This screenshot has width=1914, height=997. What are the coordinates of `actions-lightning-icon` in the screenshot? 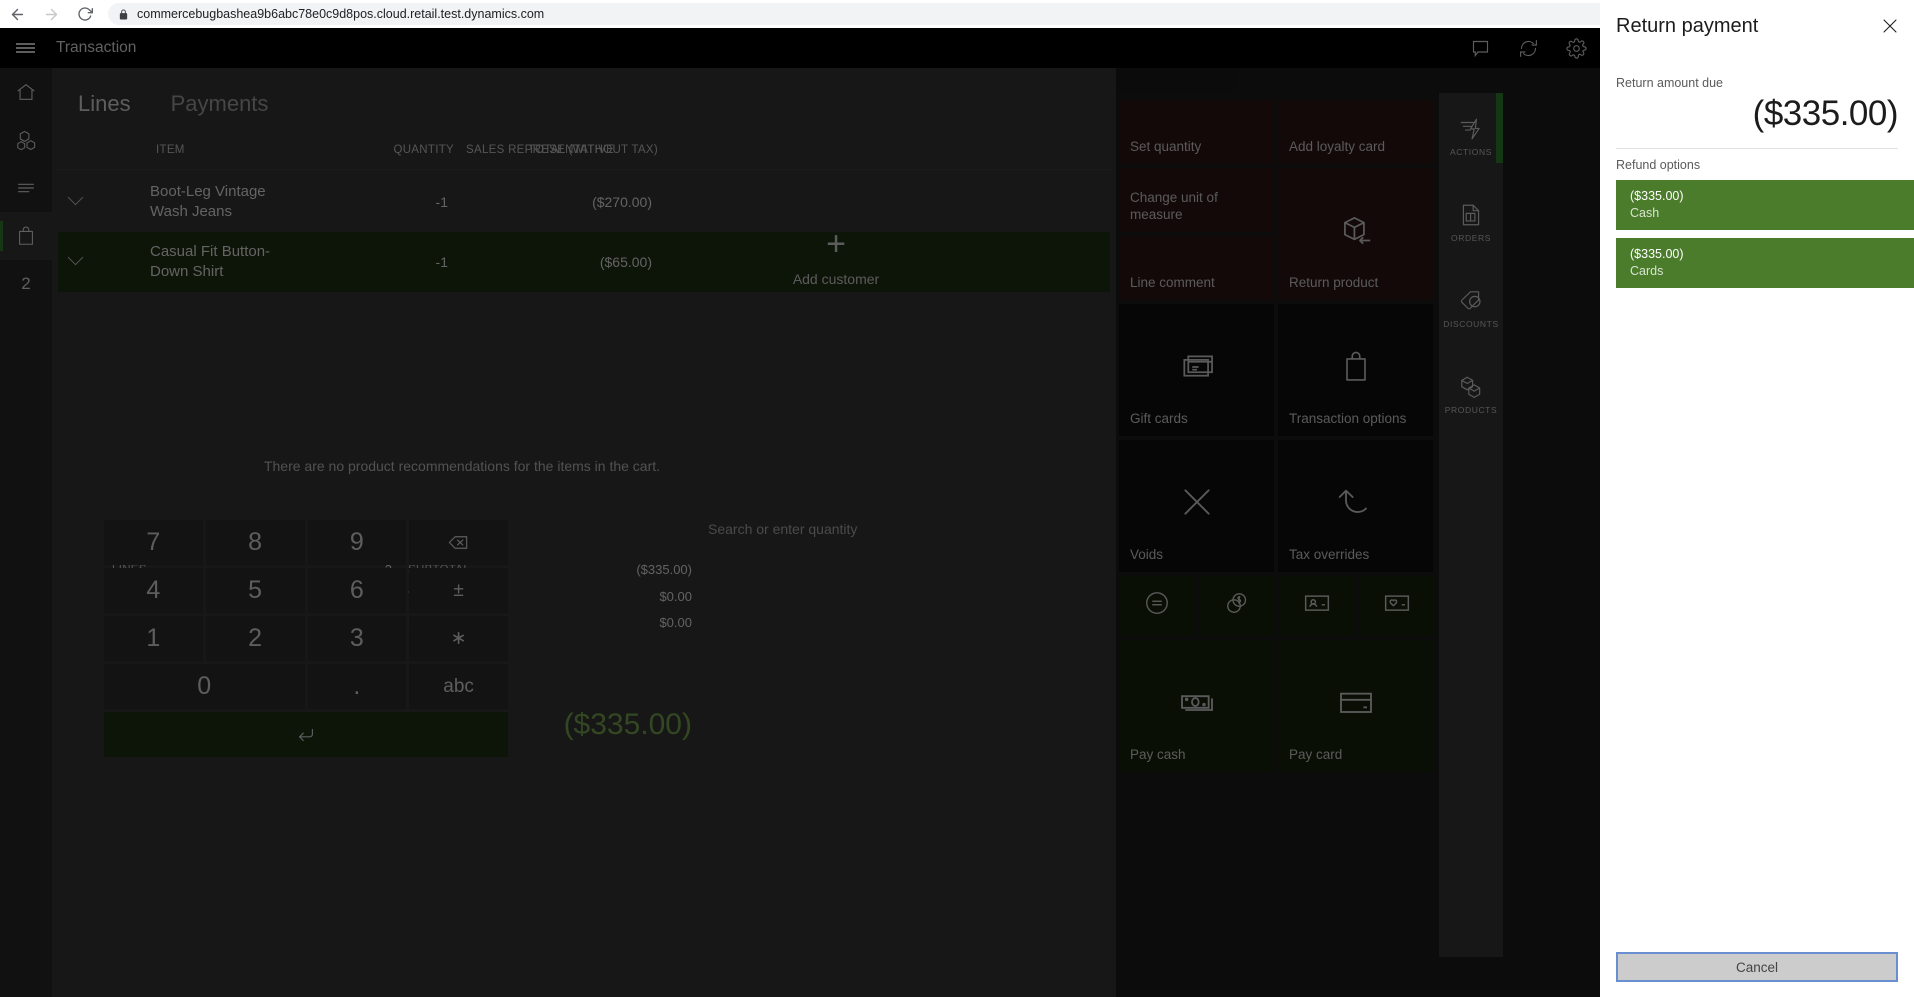 It's located at (1470, 128).